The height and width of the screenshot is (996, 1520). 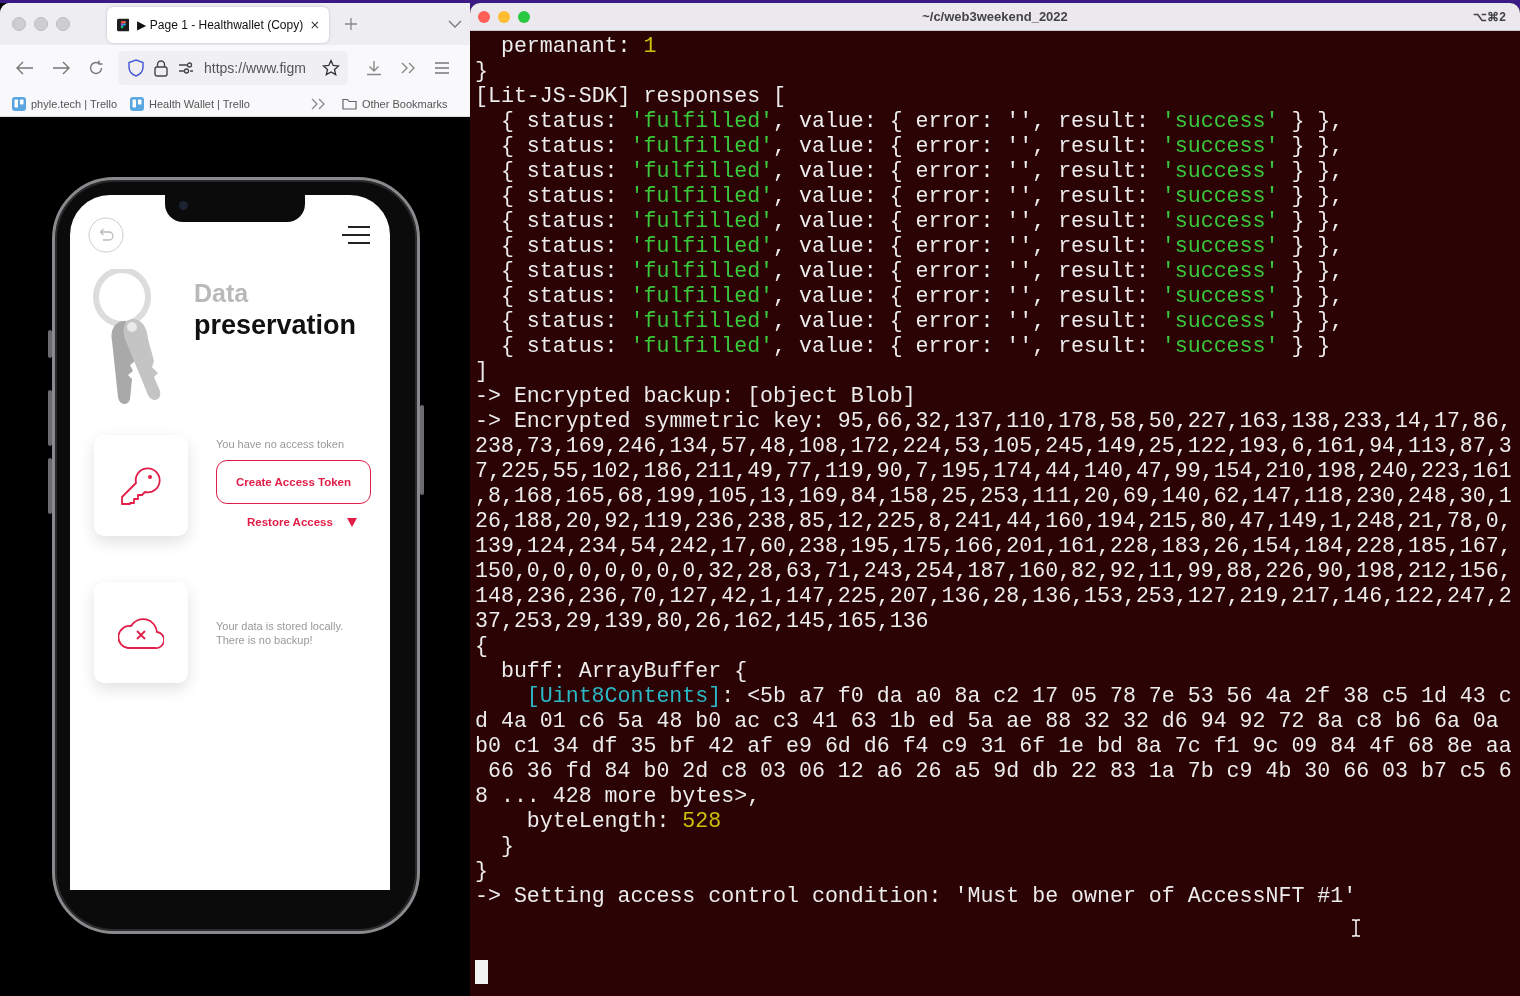 I want to click on terminal-line: 66 36 fd 84 b0 2d c8 03 06 12 a6 26 a5 9d db 22 83 1a 7b c9 4b 30 66 03 b7 c5 6, so click(x=999, y=771).